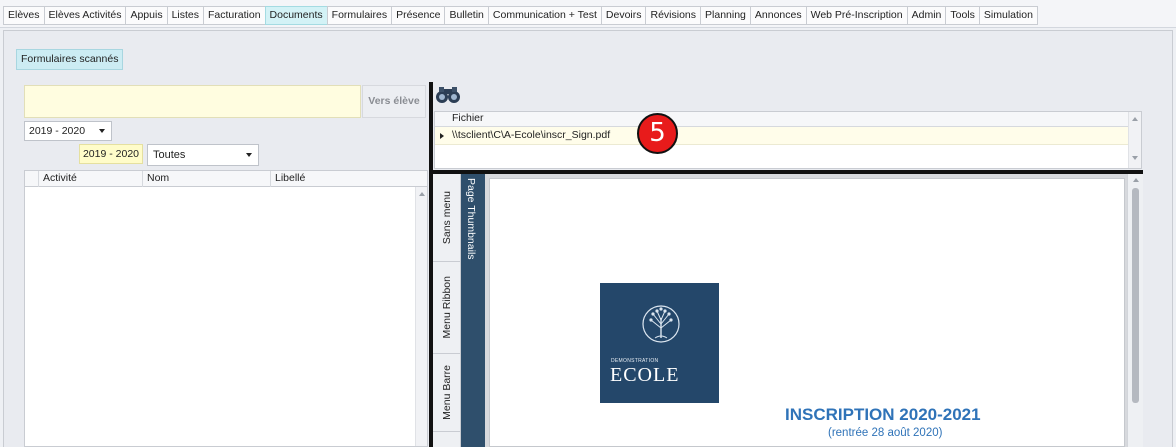 Image resolution: width=1176 pixels, height=447 pixels. I want to click on document-scrollbar, so click(1135, 310).